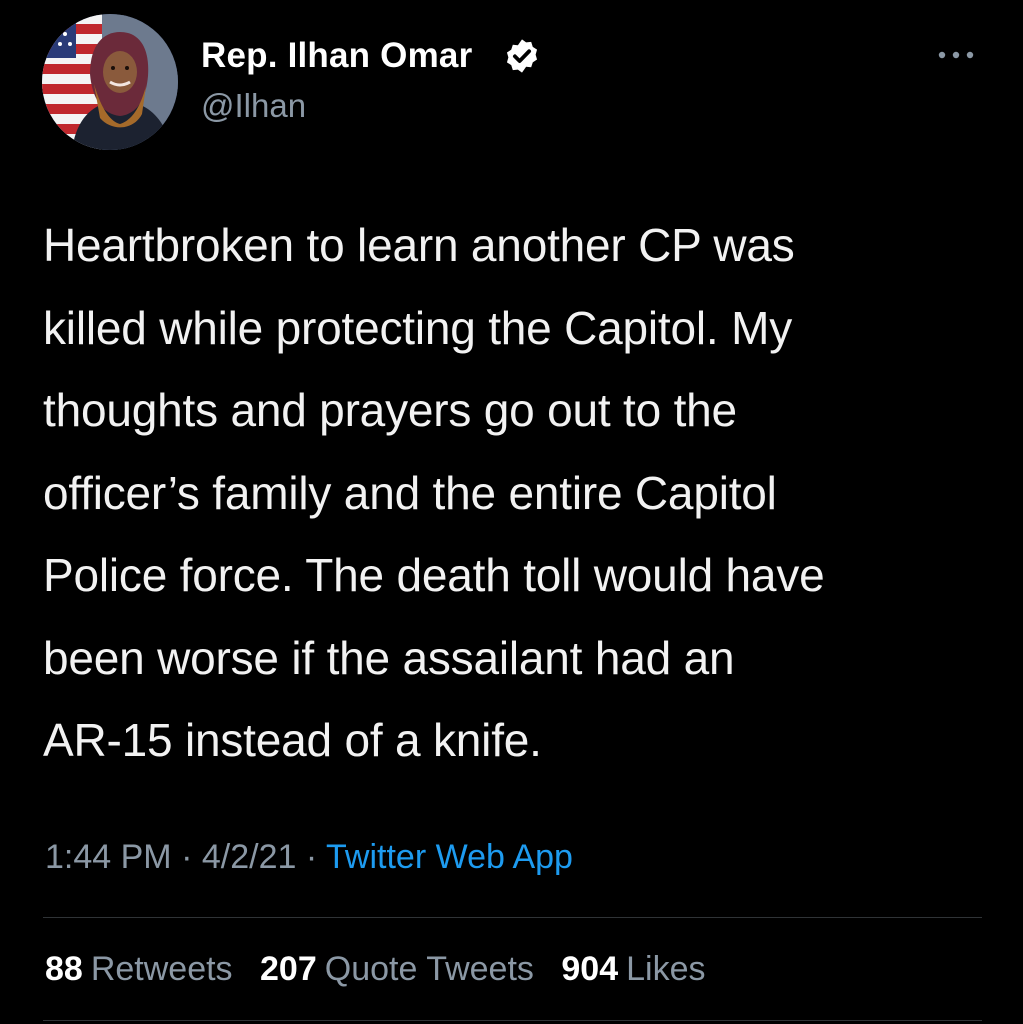 This screenshot has height=1024, width=1023. What do you see at coordinates (64, 969) in the screenshot?
I see `retweets-count: 88` at bounding box center [64, 969].